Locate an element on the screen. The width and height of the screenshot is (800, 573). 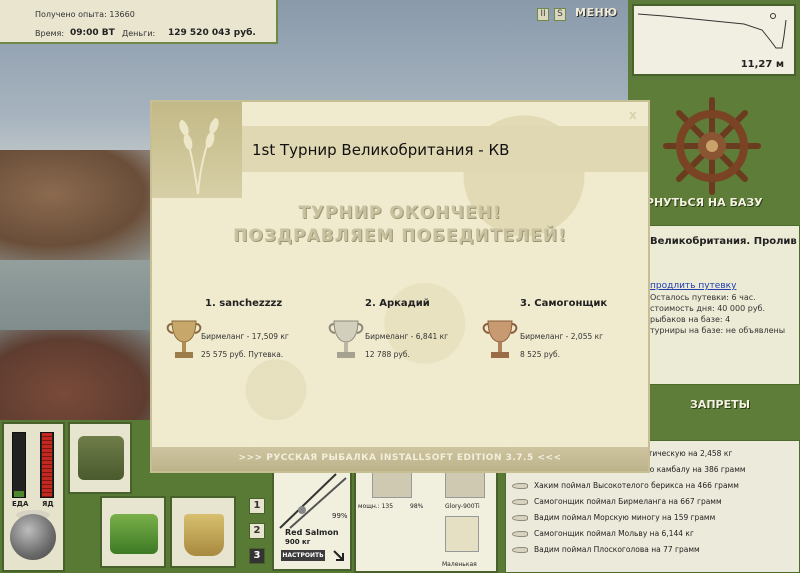
dialog-title: 1st Турнир Великобритания - КВ is located at coordinates (381, 150).